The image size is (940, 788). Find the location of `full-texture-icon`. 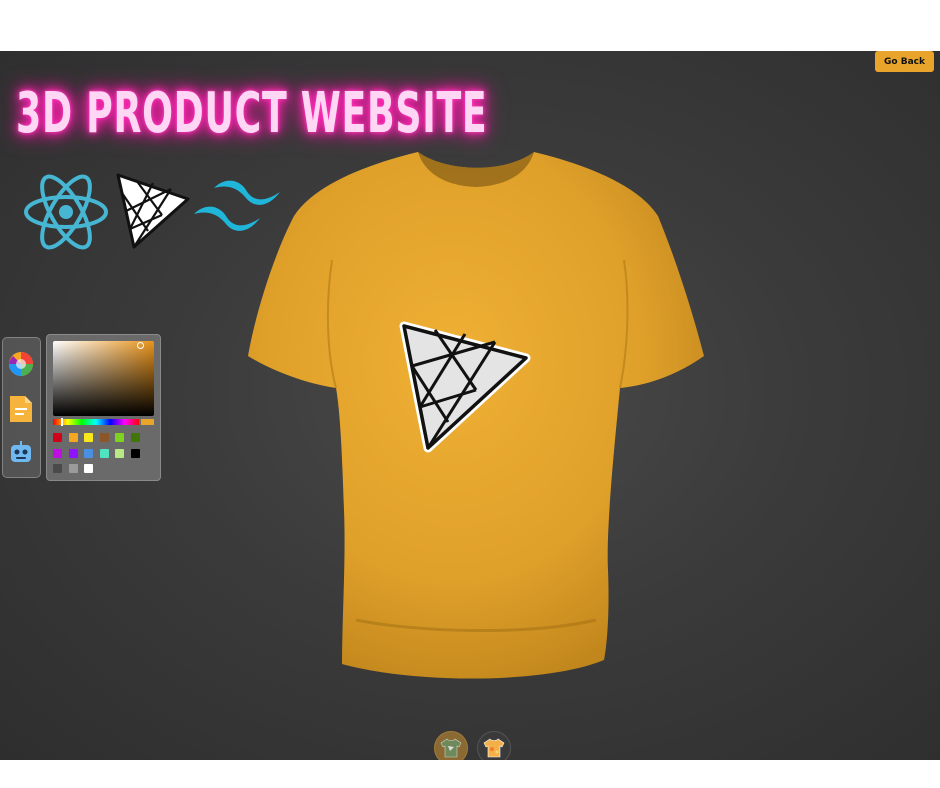

full-texture-icon is located at coordinates (494, 748).